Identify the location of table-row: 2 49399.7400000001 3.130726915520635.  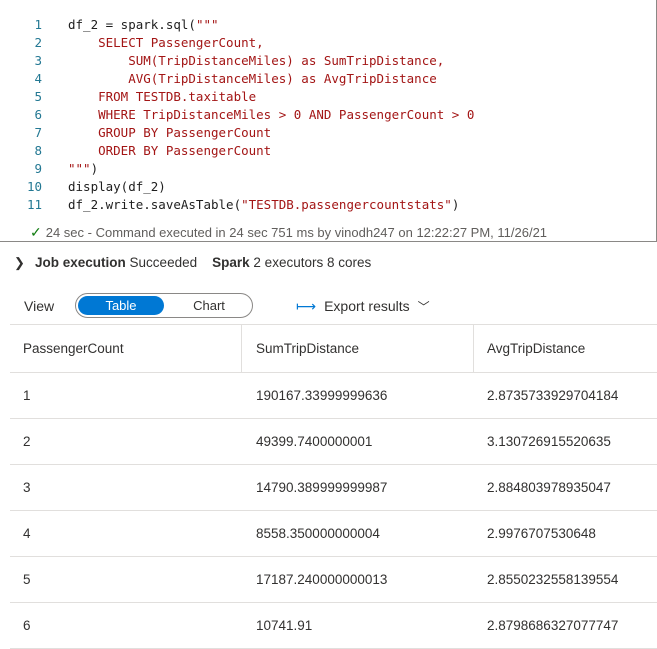
(333, 442).